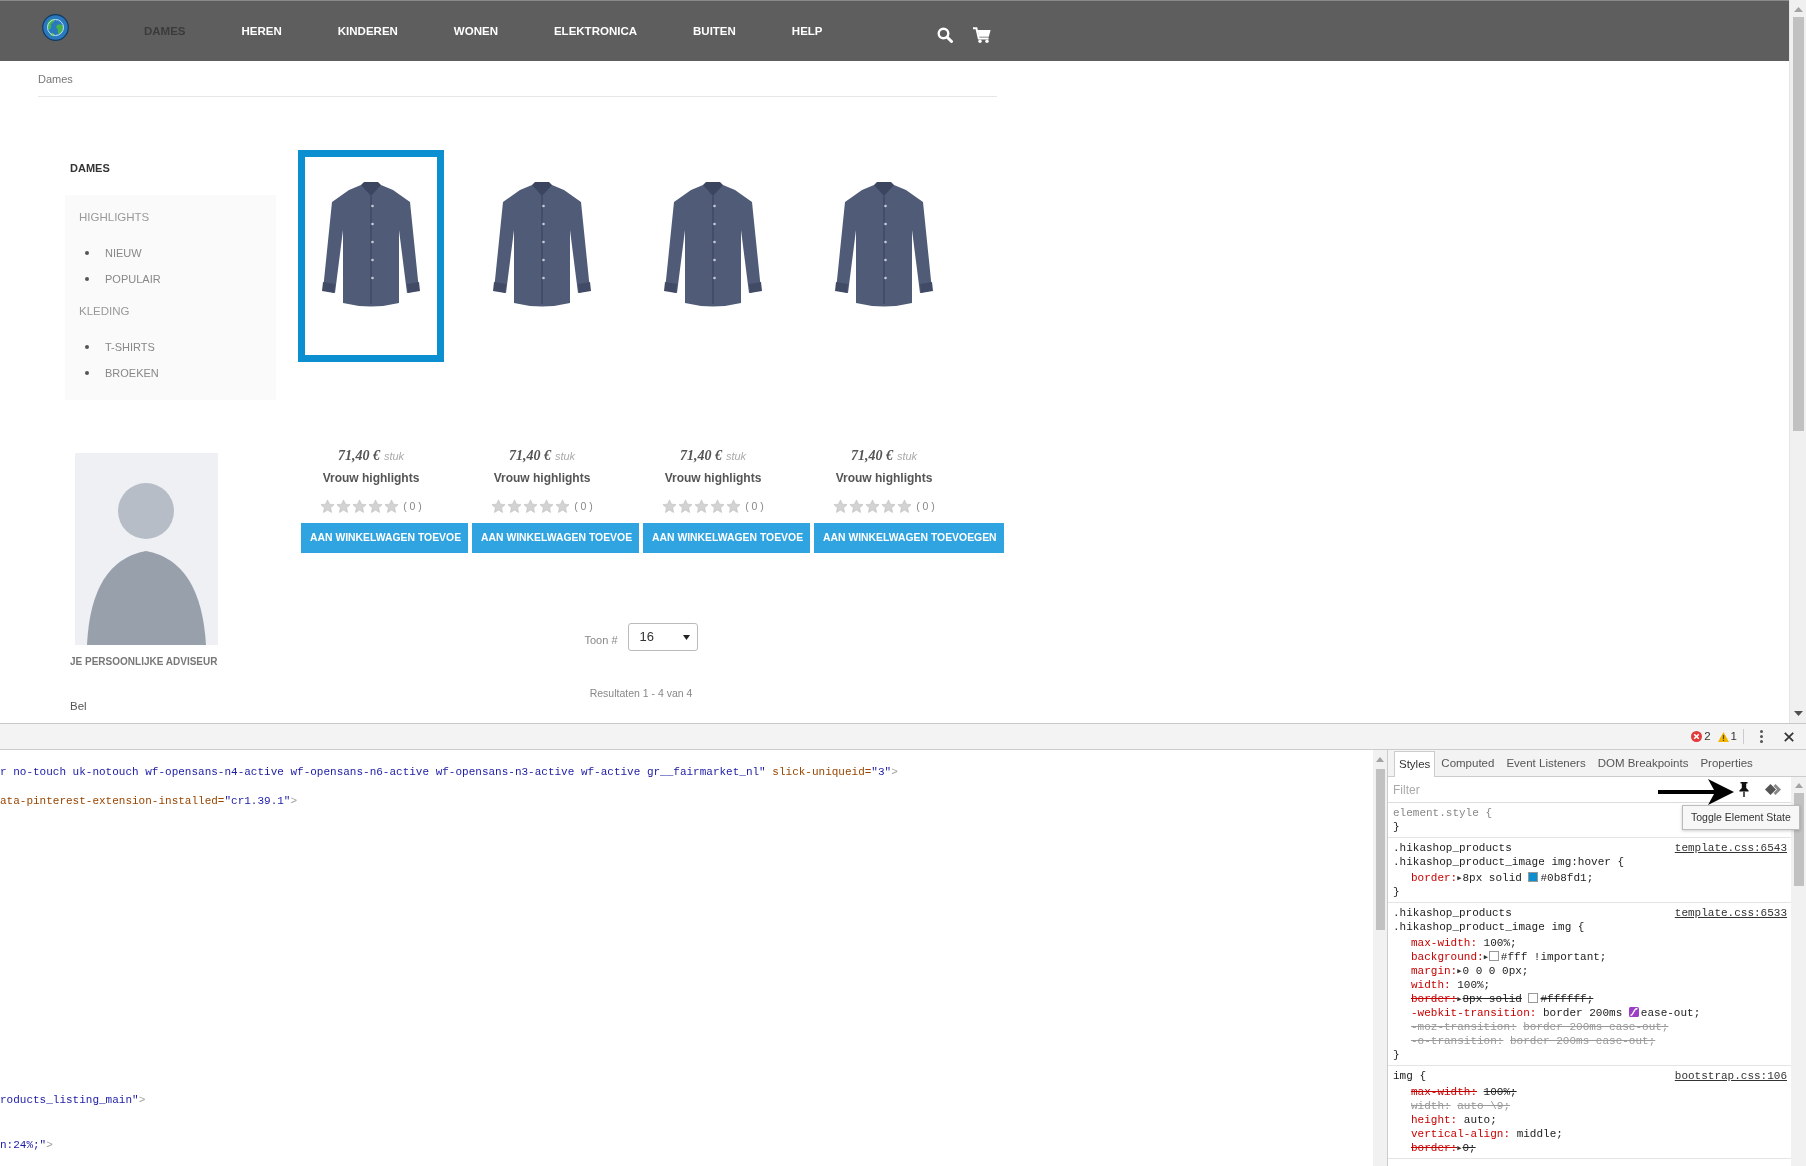 The height and width of the screenshot is (1166, 1806). Describe the element at coordinates (1670, 1013) in the screenshot. I see `css-property-value: ease-out;` at that location.